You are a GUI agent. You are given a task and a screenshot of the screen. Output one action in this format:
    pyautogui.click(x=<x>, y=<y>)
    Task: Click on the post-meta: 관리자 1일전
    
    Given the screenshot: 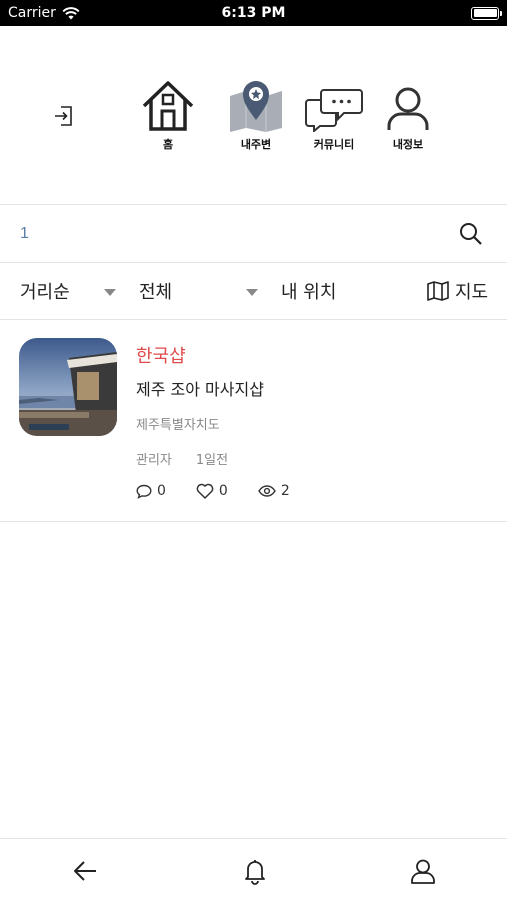 What is the action you would take?
    pyautogui.click(x=182, y=458)
    